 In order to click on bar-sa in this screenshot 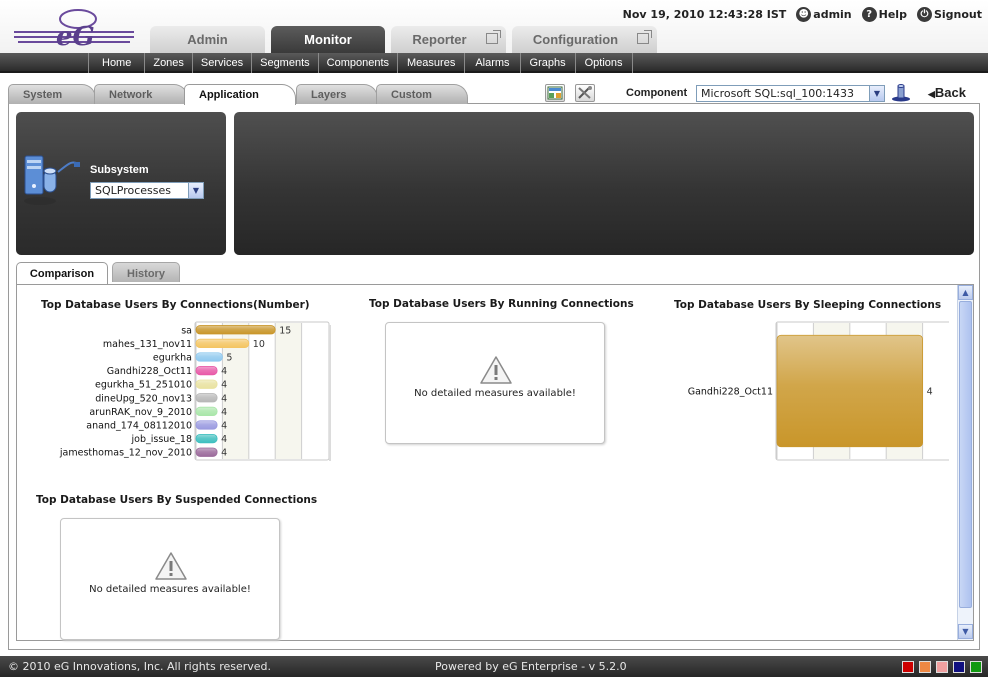, I will do `click(235, 330)`.